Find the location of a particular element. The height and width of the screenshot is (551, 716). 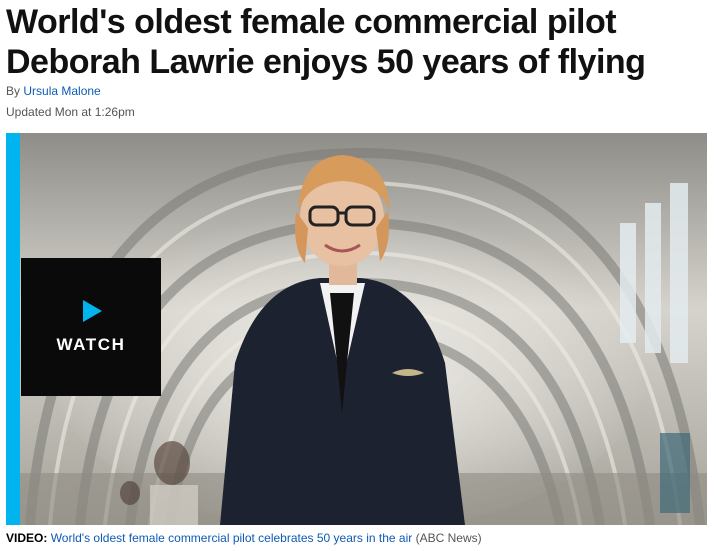

byline-prefix: By is located at coordinates (13, 91).